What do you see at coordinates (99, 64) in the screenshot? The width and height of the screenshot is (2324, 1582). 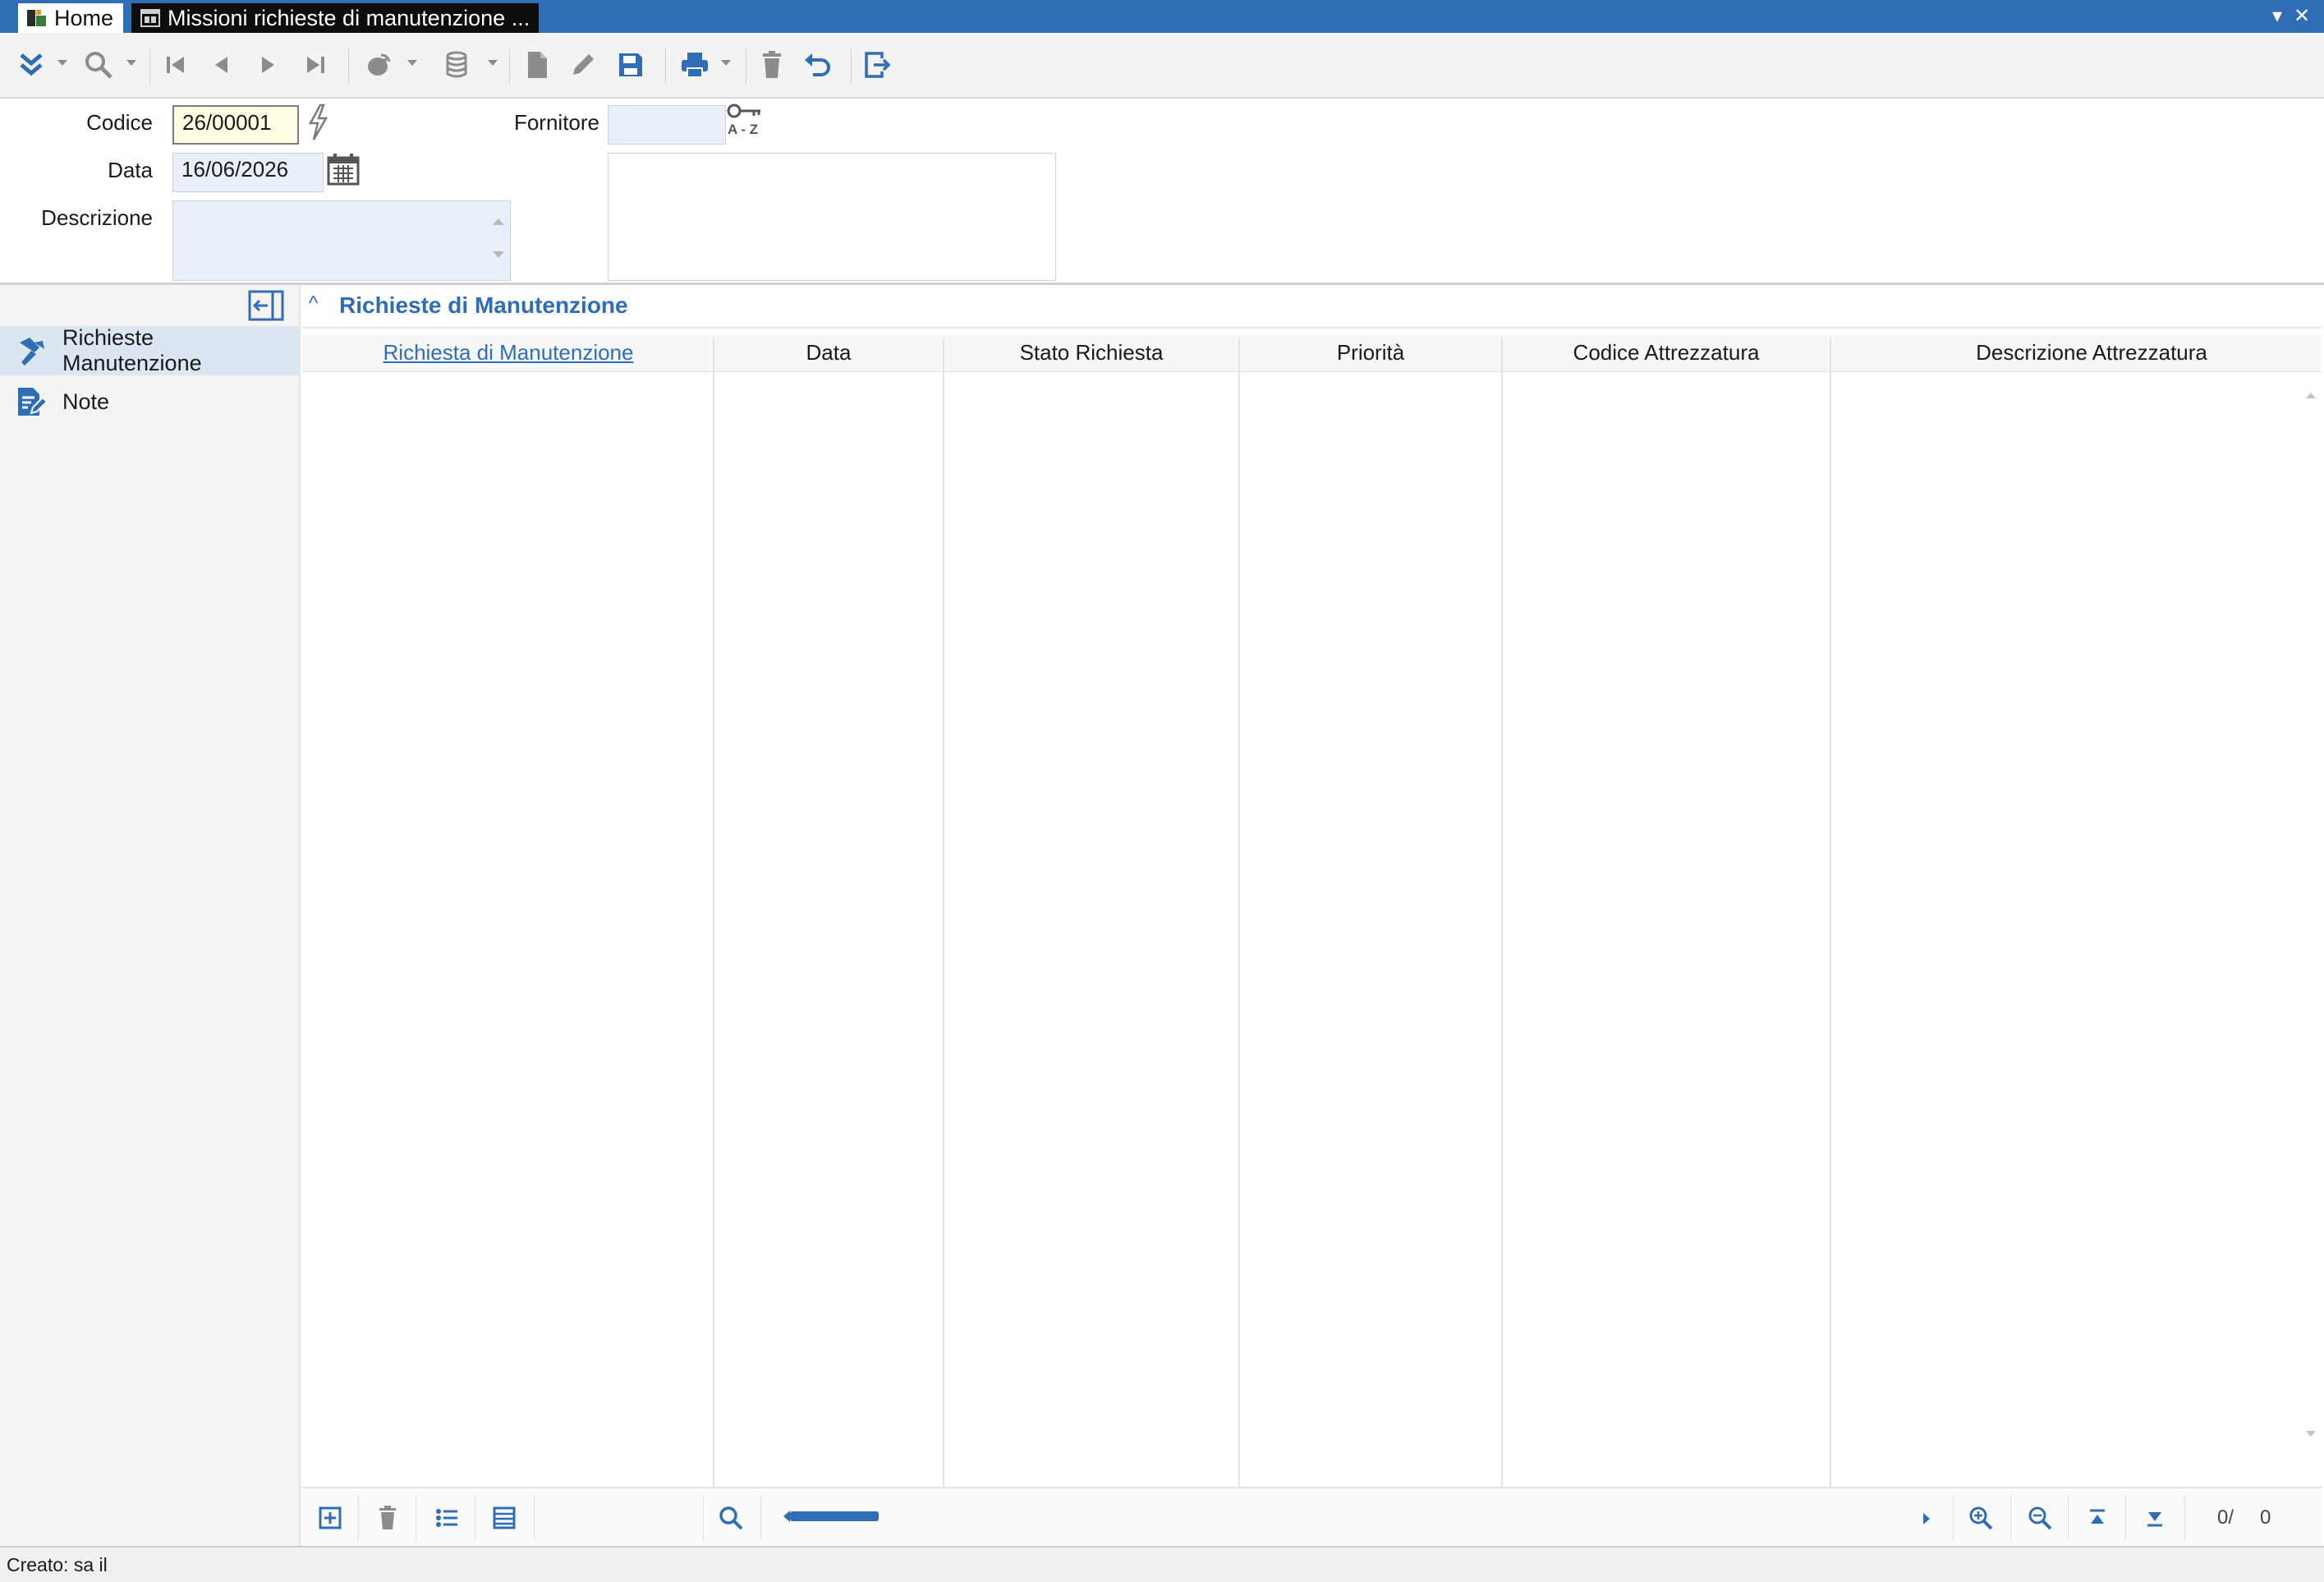 I see `search-button` at bounding box center [99, 64].